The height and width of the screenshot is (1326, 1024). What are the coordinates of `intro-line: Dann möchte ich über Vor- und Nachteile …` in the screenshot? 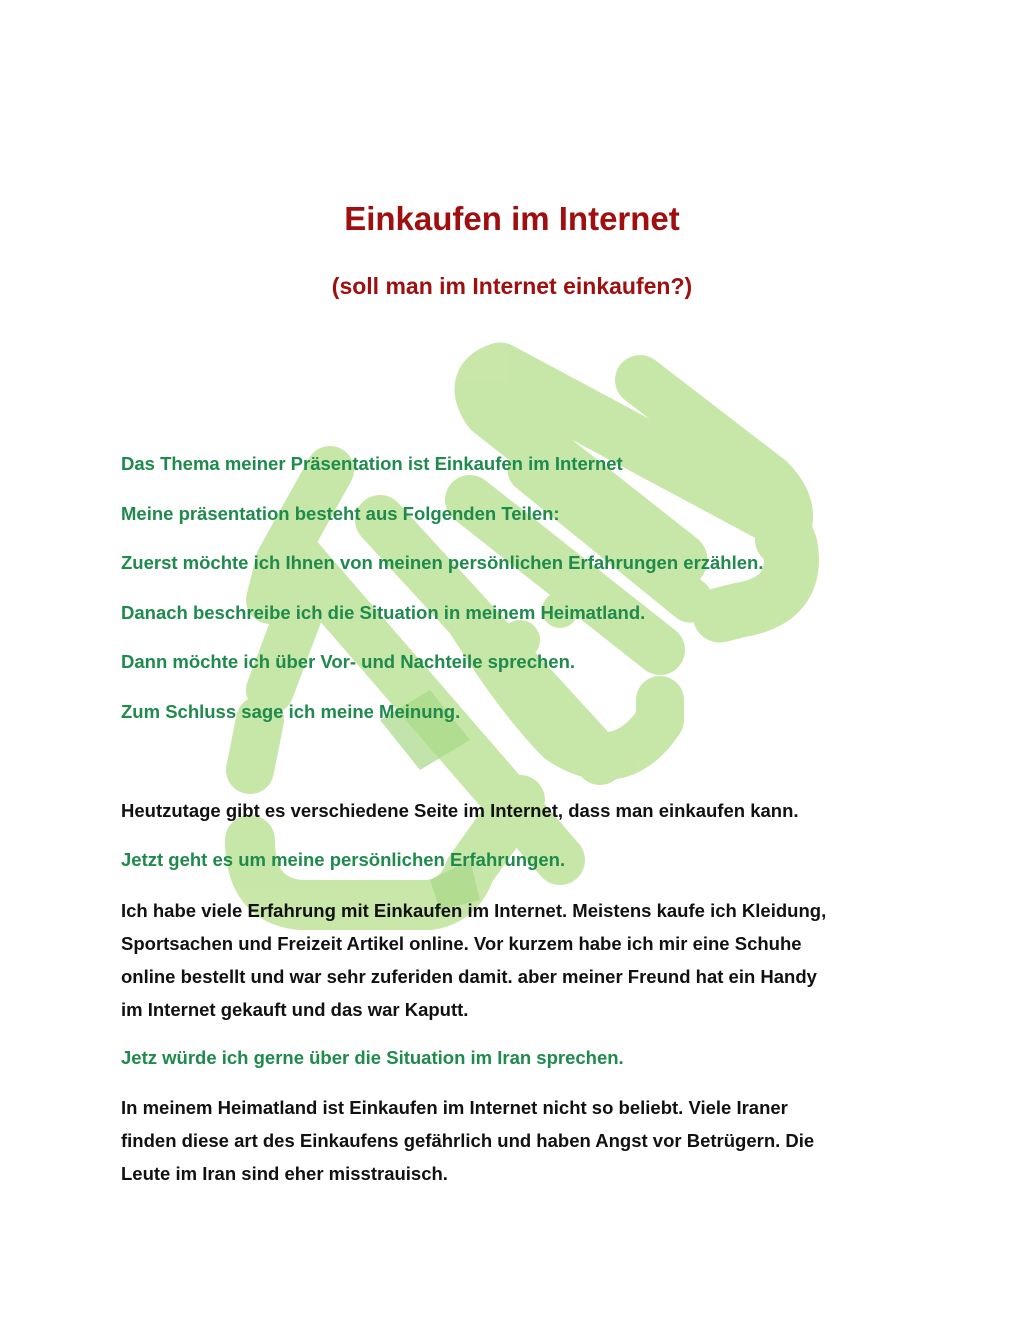 It's located at (348, 661).